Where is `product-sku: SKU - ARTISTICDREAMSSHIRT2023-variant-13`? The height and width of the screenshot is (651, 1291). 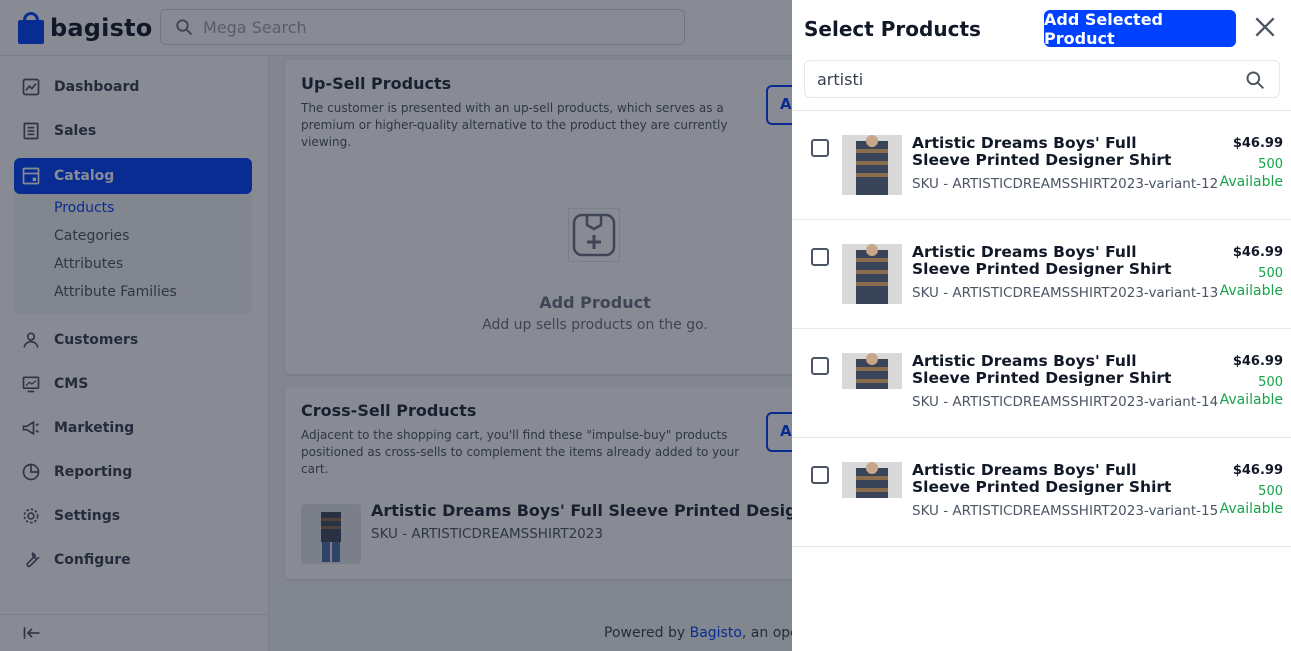 product-sku: SKU - ARTISTICDREAMSSHIRT2023-variant-13 is located at coordinates (1065, 293).